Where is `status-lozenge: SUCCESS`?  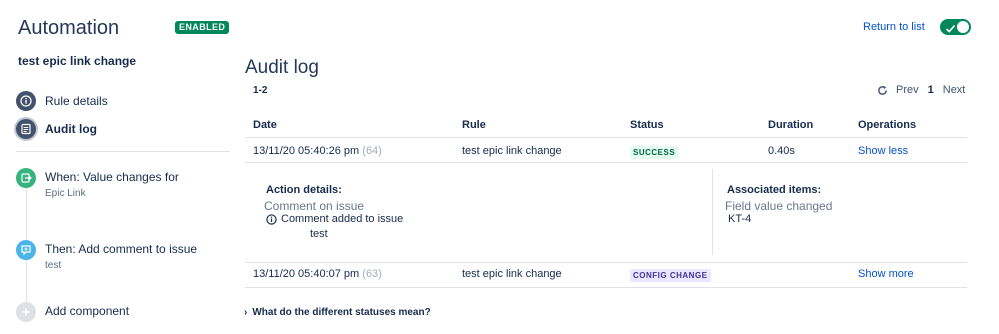 status-lozenge: SUCCESS is located at coordinates (654, 152).